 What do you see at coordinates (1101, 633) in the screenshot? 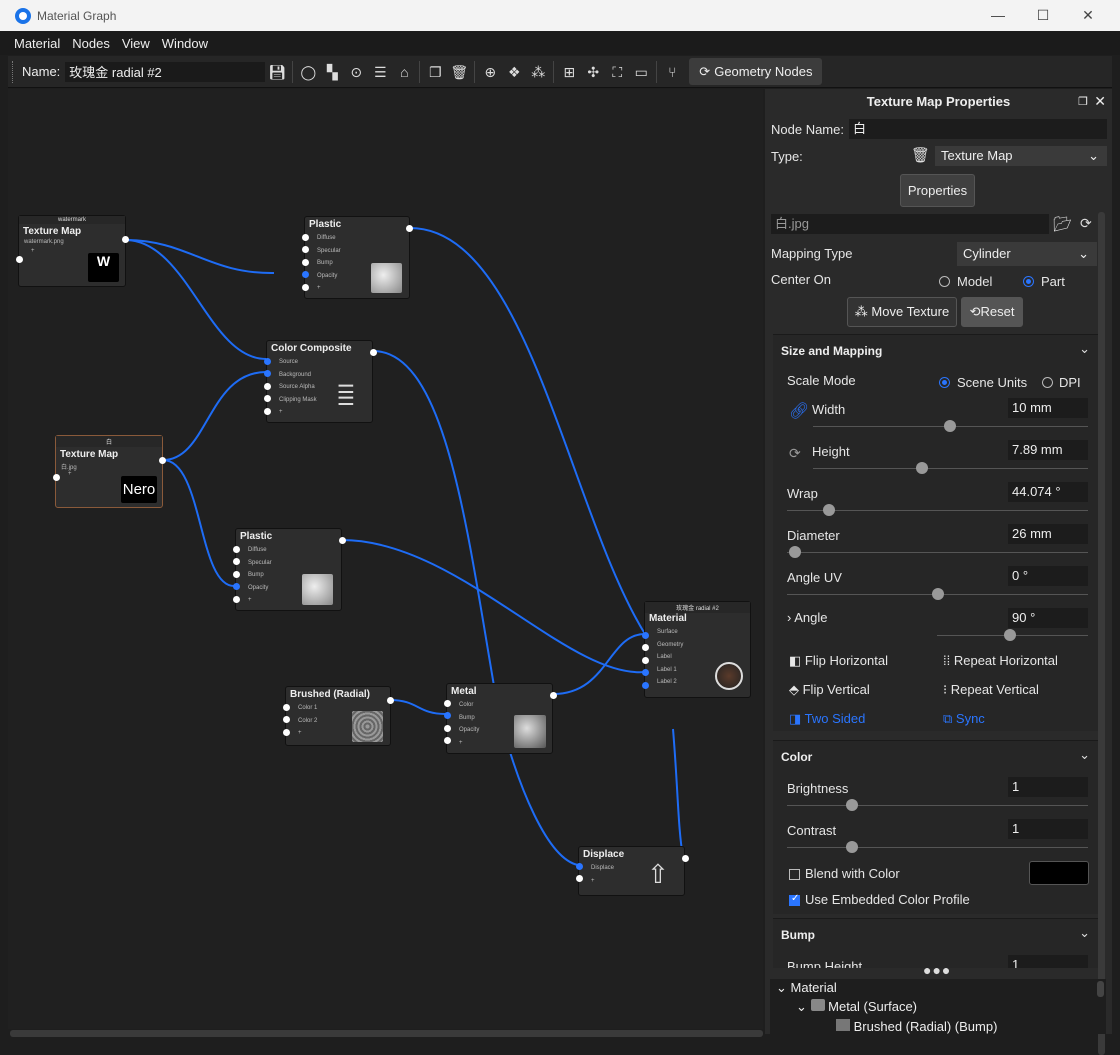
I see `panel-scrollbar` at bounding box center [1101, 633].